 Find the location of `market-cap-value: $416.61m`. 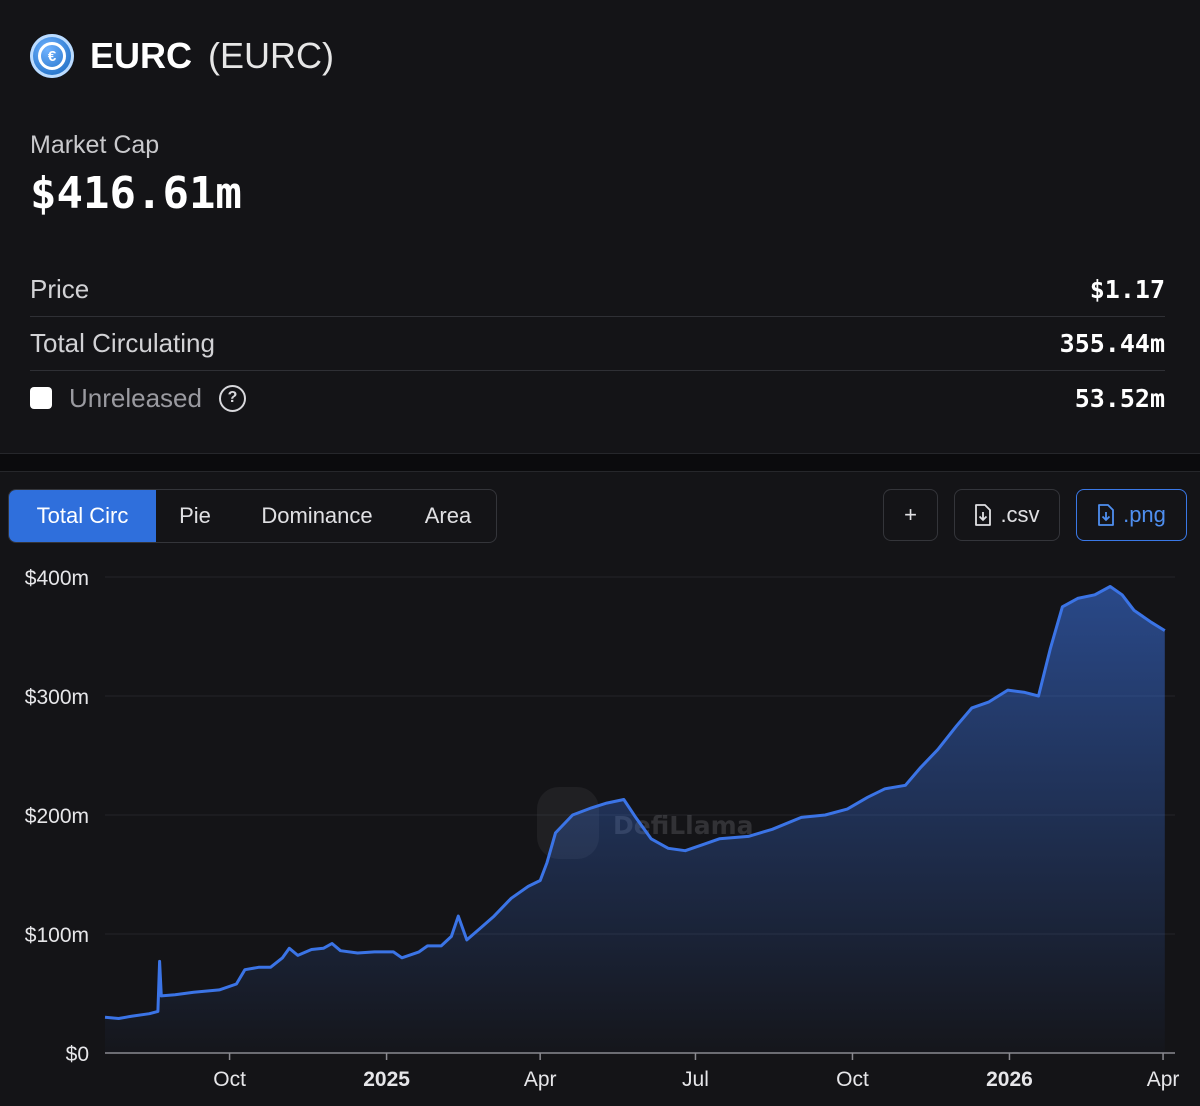

market-cap-value: $416.61m is located at coordinates (136, 193).